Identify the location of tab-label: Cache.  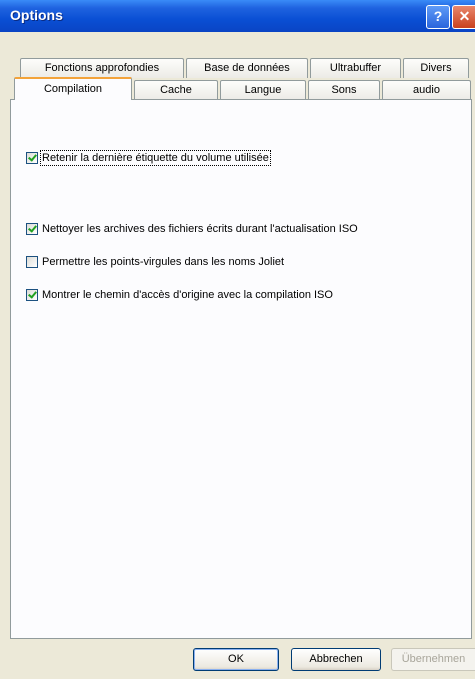
(176, 90).